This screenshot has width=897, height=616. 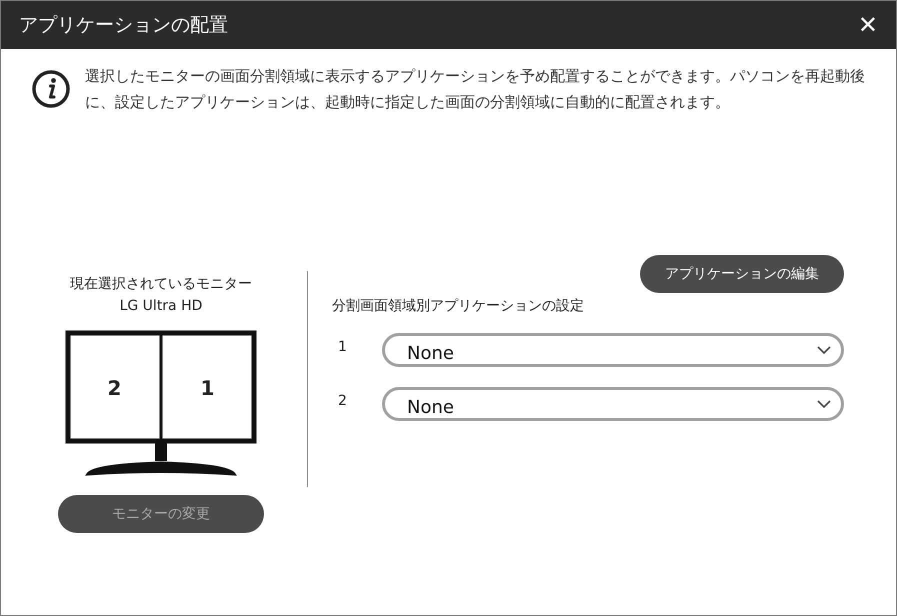 What do you see at coordinates (161, 284) in the screenshot?
I see `monitor-caption: 現在選択されているモニター` at bounding box center [161, 284].